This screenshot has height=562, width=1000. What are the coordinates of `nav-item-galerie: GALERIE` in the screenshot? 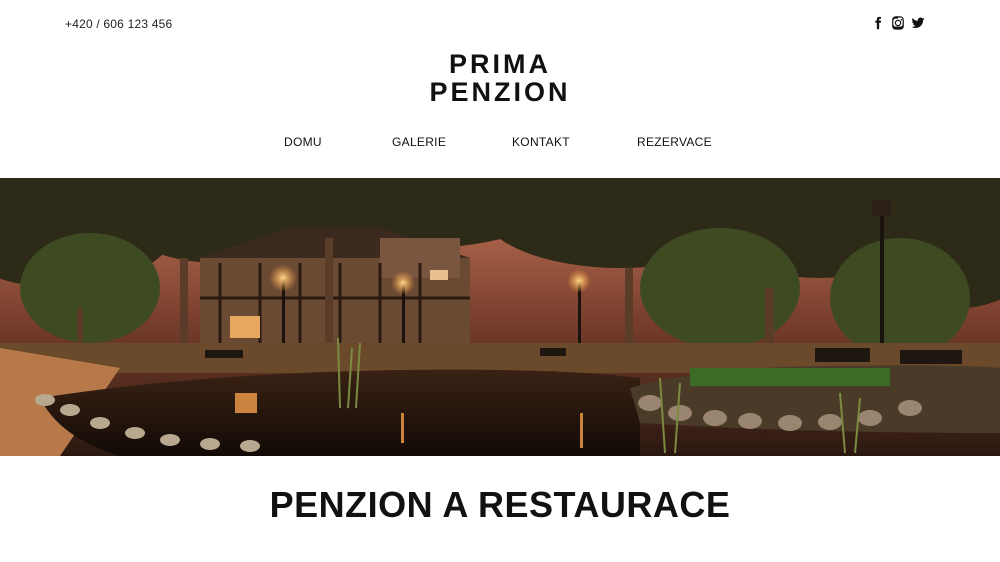 It's located at (419, 142).